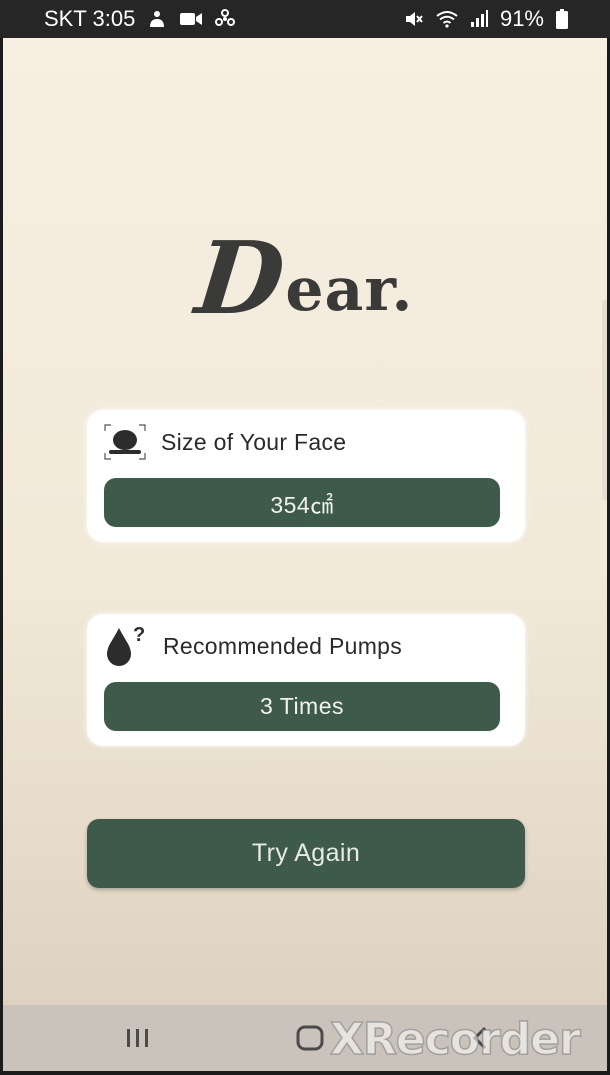  Describe the element at coordinates (479, 19) in the screenshot. I see `signal-icon` at that location.